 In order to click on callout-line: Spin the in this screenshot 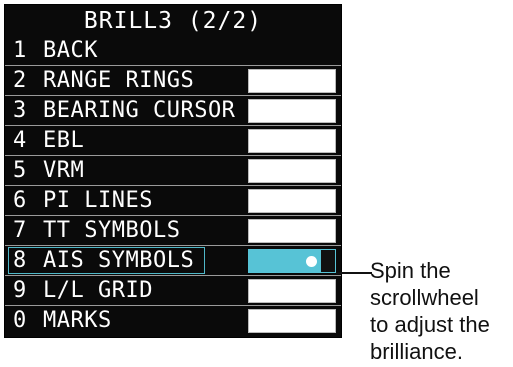, I will do `click(410, 270)`.